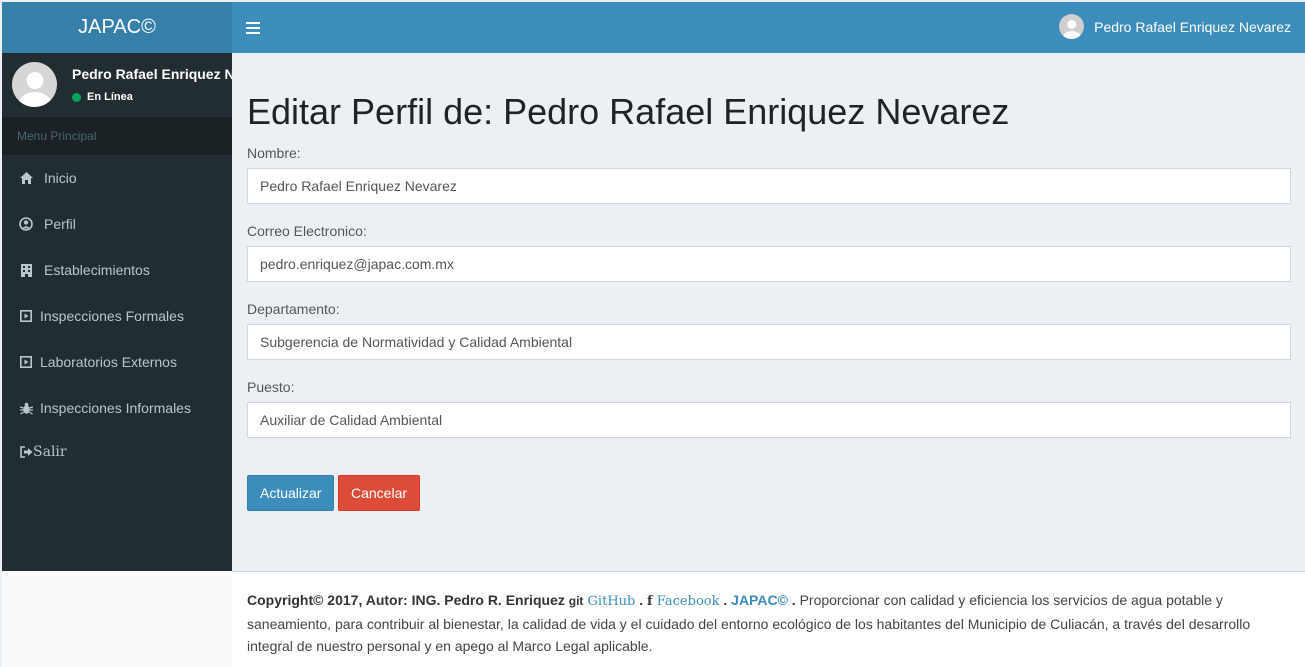  What do you see at coordinates (108, 362) in the screenshot?
I see `sidebar-item-label: Laboratorios Externos` at bounding box center [108, 362].